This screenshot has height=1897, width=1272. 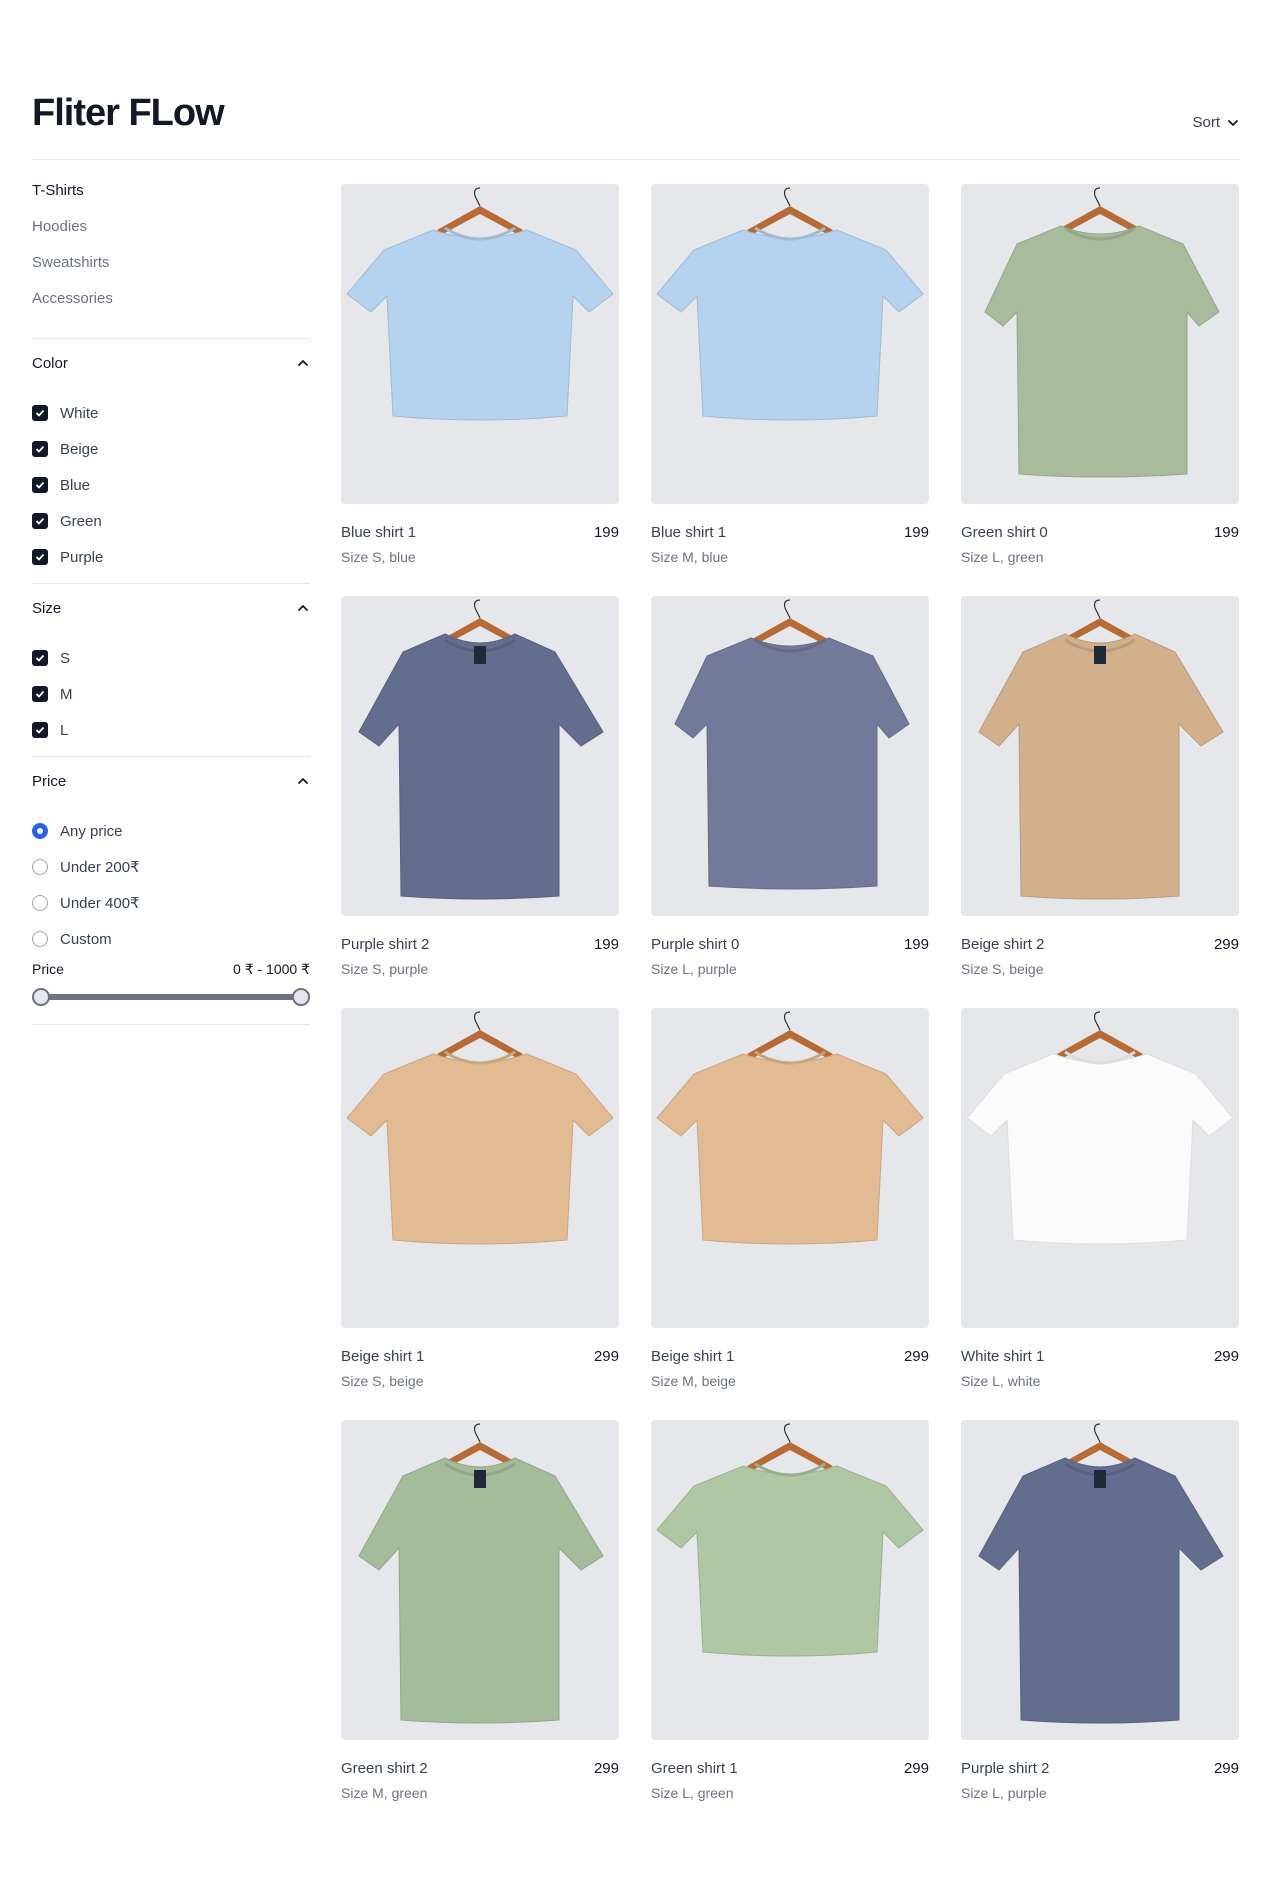 What do you see at coordinates (171, 608) in the screenshot?
I see `size-filter-toggle: Size` at bounding box center [171, 608].